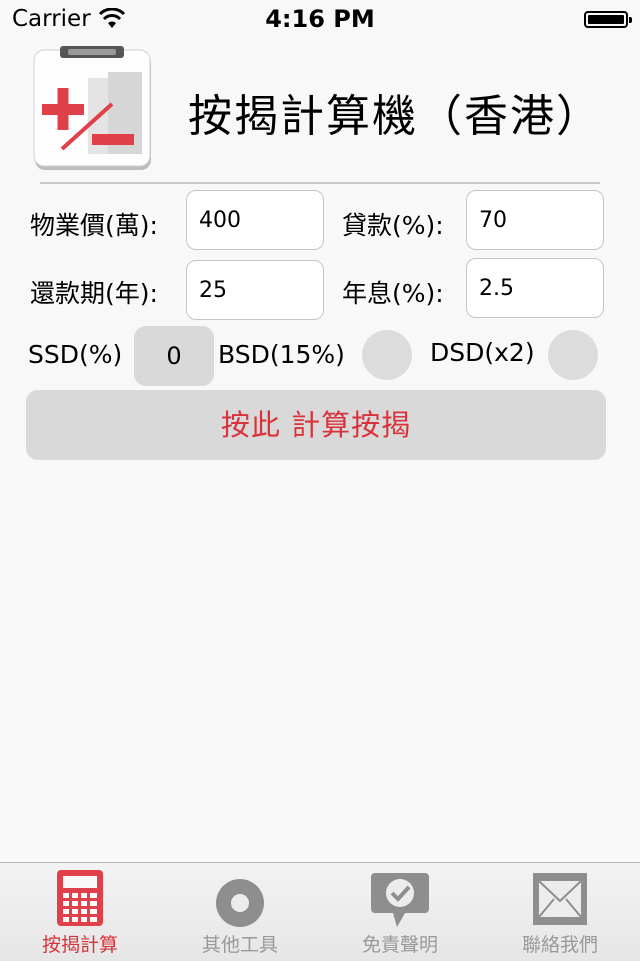 This screenshot has width=640, height=961. Describe the element at coordinates (320, 183) in the screenshot. I see `divider` at that location.